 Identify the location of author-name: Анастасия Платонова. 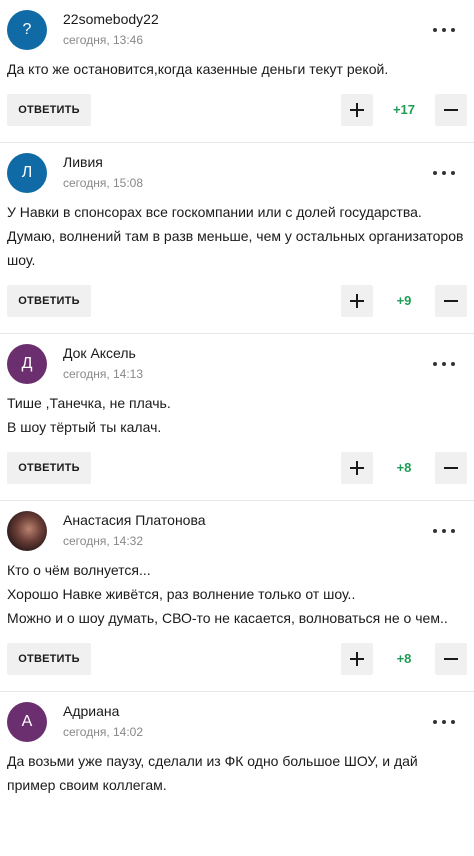
(134, 520).